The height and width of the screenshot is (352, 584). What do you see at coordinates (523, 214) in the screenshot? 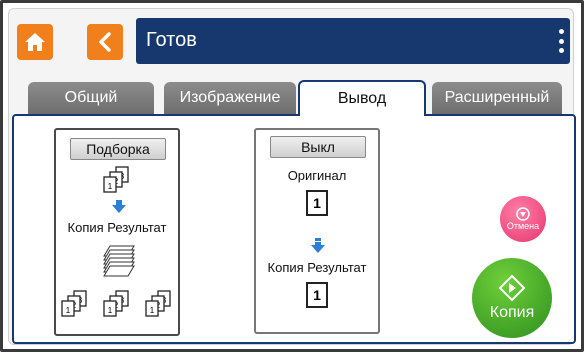
I see `stop-icon` at bounding box center [523, 214].